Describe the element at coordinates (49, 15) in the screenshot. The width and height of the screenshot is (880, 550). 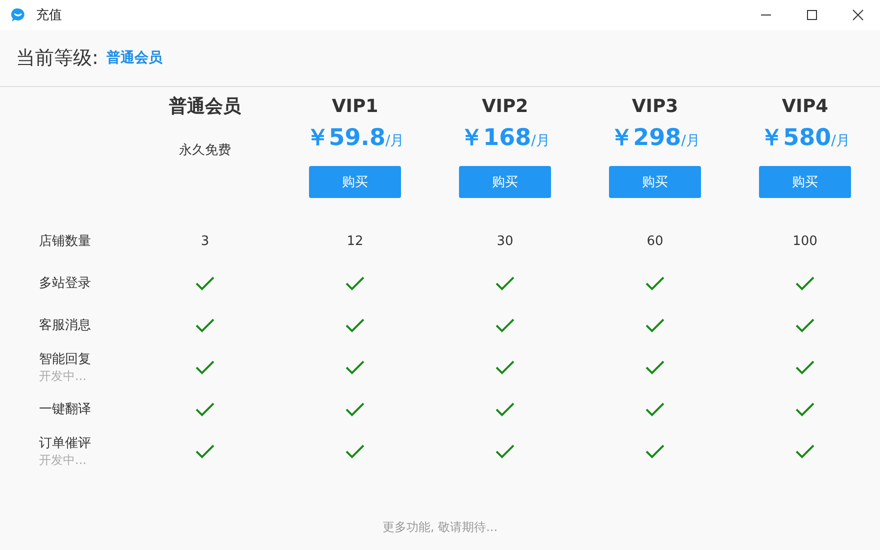
I see `window-title: 充值` at that location.